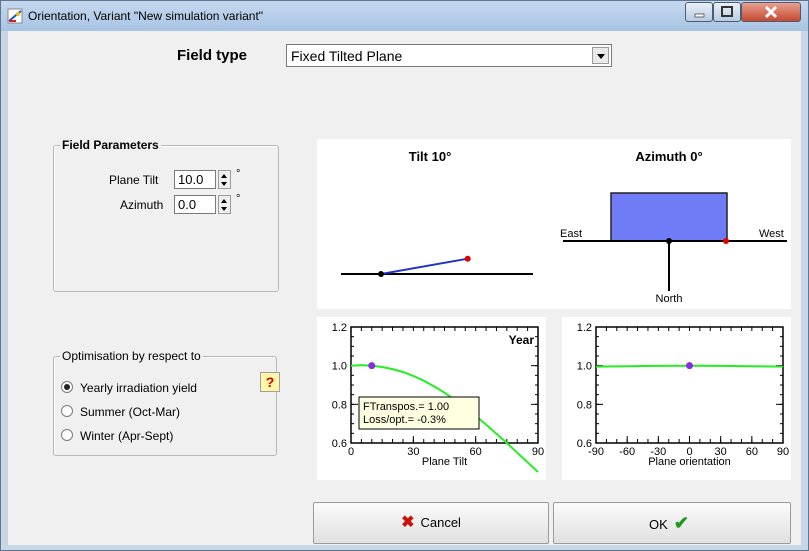 This screenshot has width=809, height=551. I want to click on cancel-button: ✖ Cancel, so click(431, 523).